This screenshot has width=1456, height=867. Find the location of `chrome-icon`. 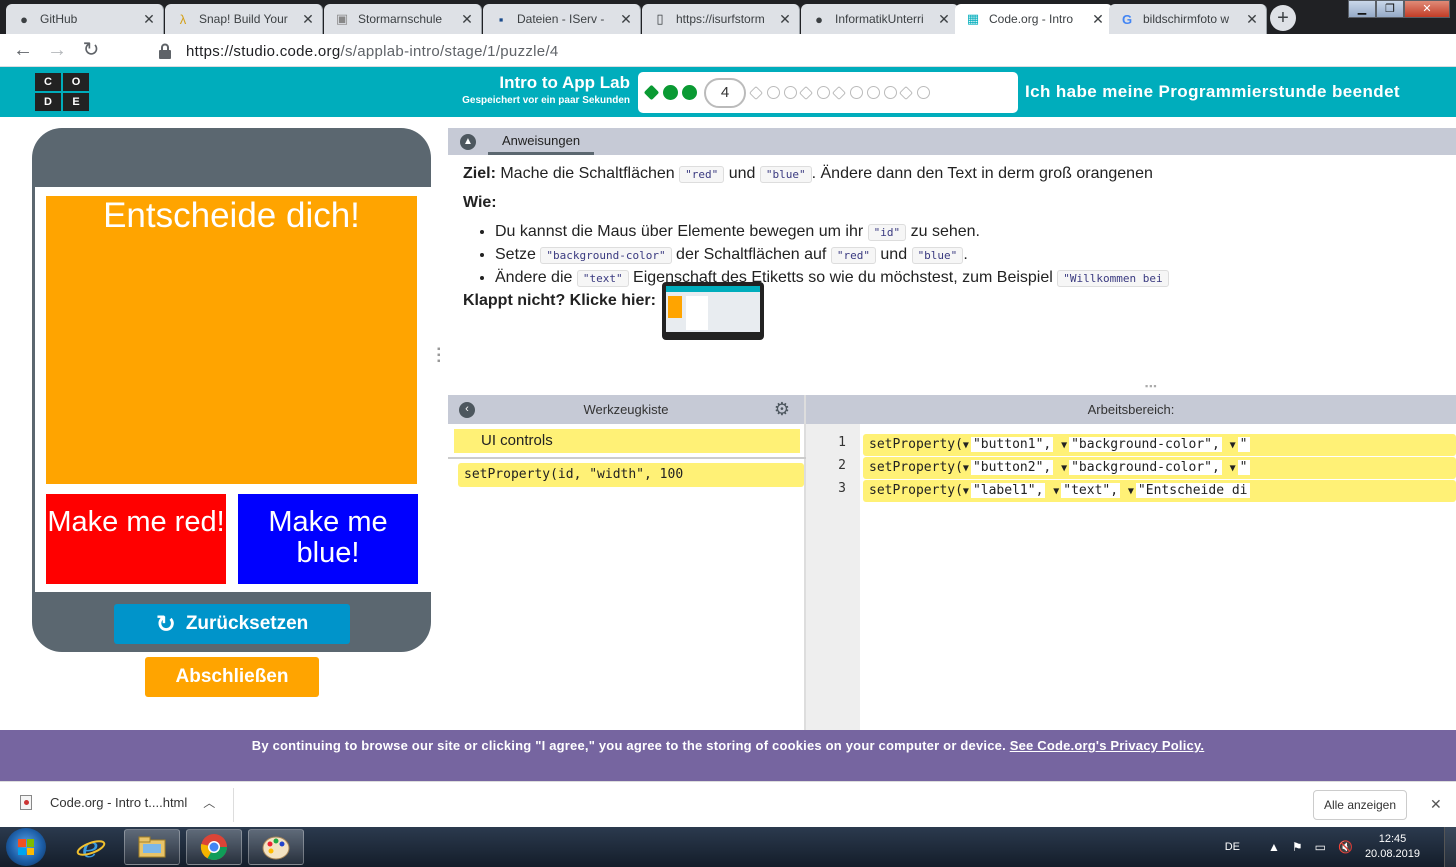

chrome-icon is located at coordinates (214, 847).